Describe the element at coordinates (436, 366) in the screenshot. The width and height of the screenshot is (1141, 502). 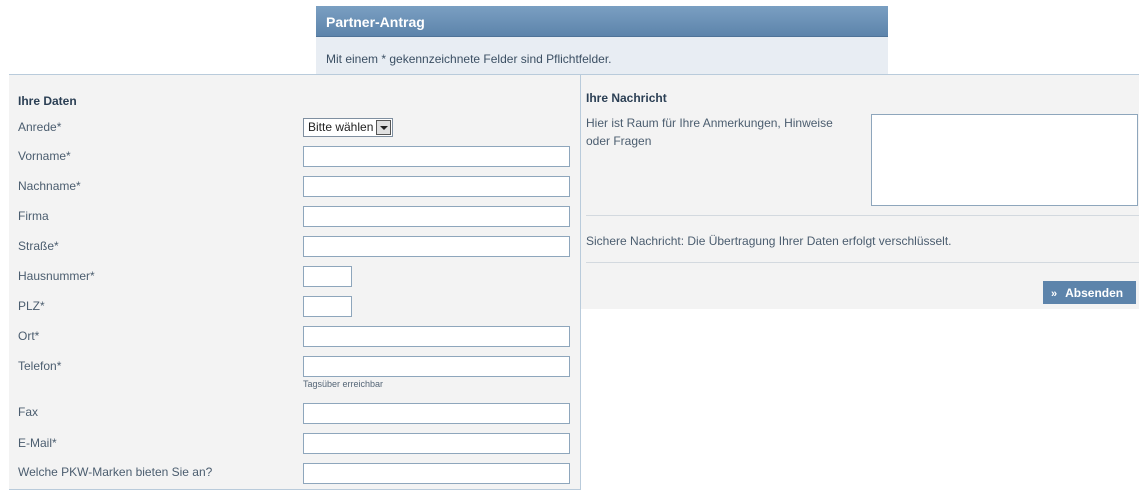
I see `telefon-input` at that location.